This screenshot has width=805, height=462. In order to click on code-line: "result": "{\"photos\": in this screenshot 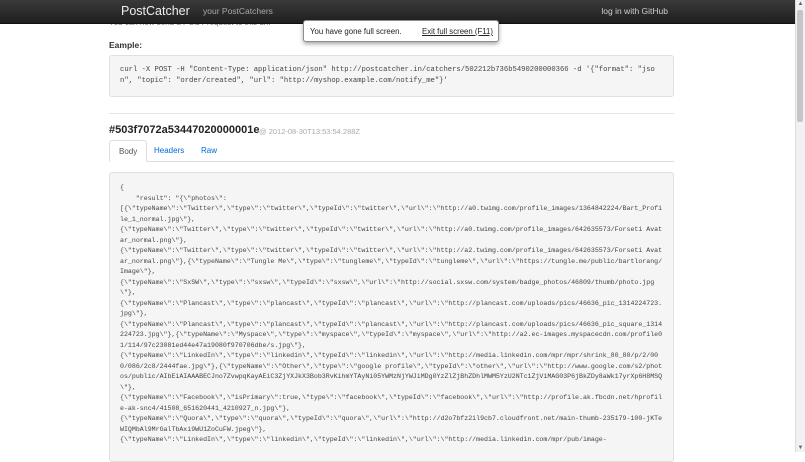, I will do `click(173, 198)`.